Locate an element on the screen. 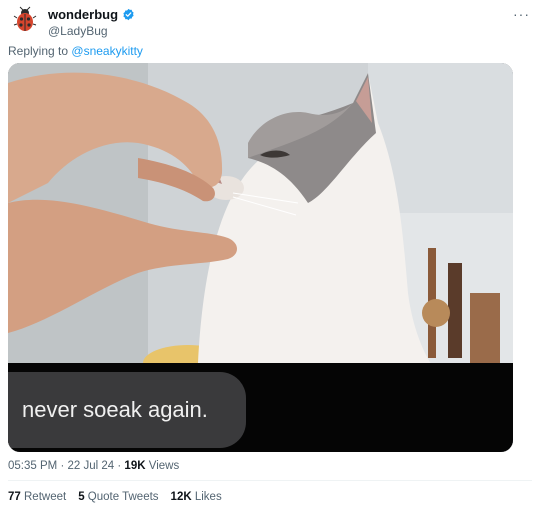 This screenshot has height=510, width=540. verified-badge-icon is located at coordinates (128, 14).